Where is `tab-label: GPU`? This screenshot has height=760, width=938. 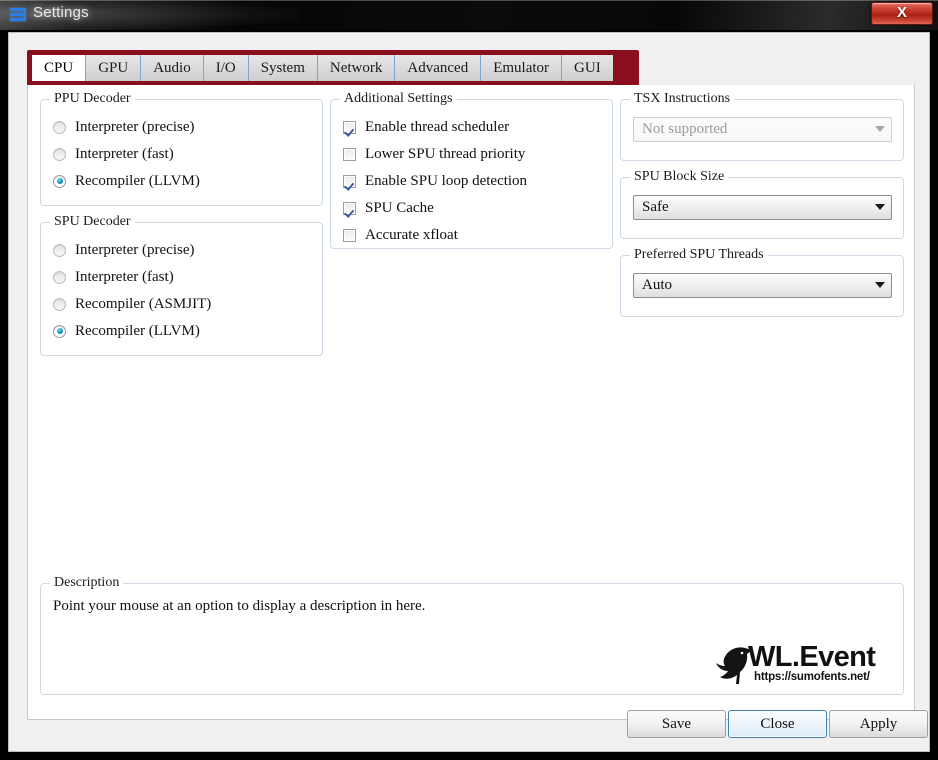
tab-label: GPU is located at coordinates (113, 67).